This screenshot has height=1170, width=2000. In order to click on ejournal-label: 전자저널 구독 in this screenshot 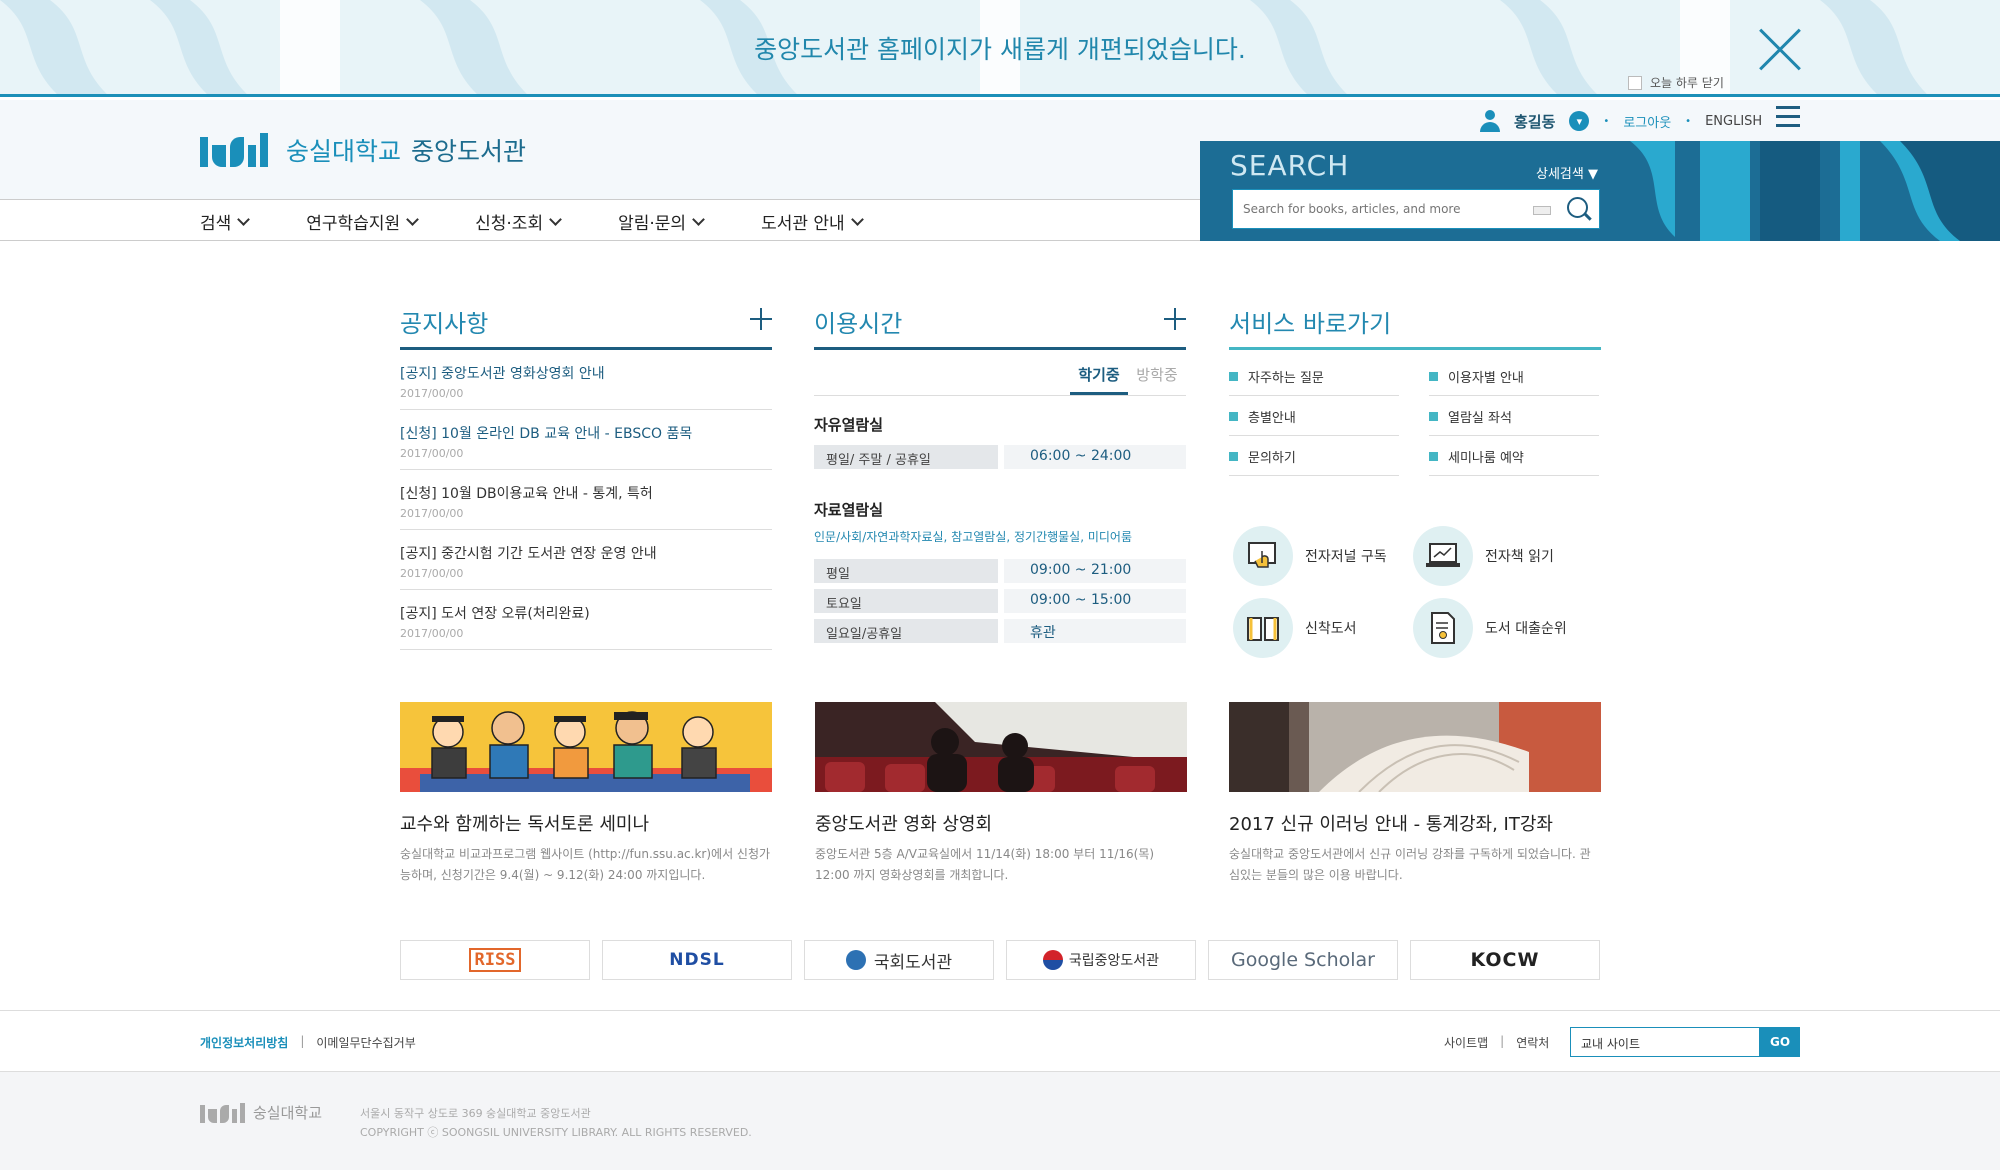, I will do `click(1346, 557)`.